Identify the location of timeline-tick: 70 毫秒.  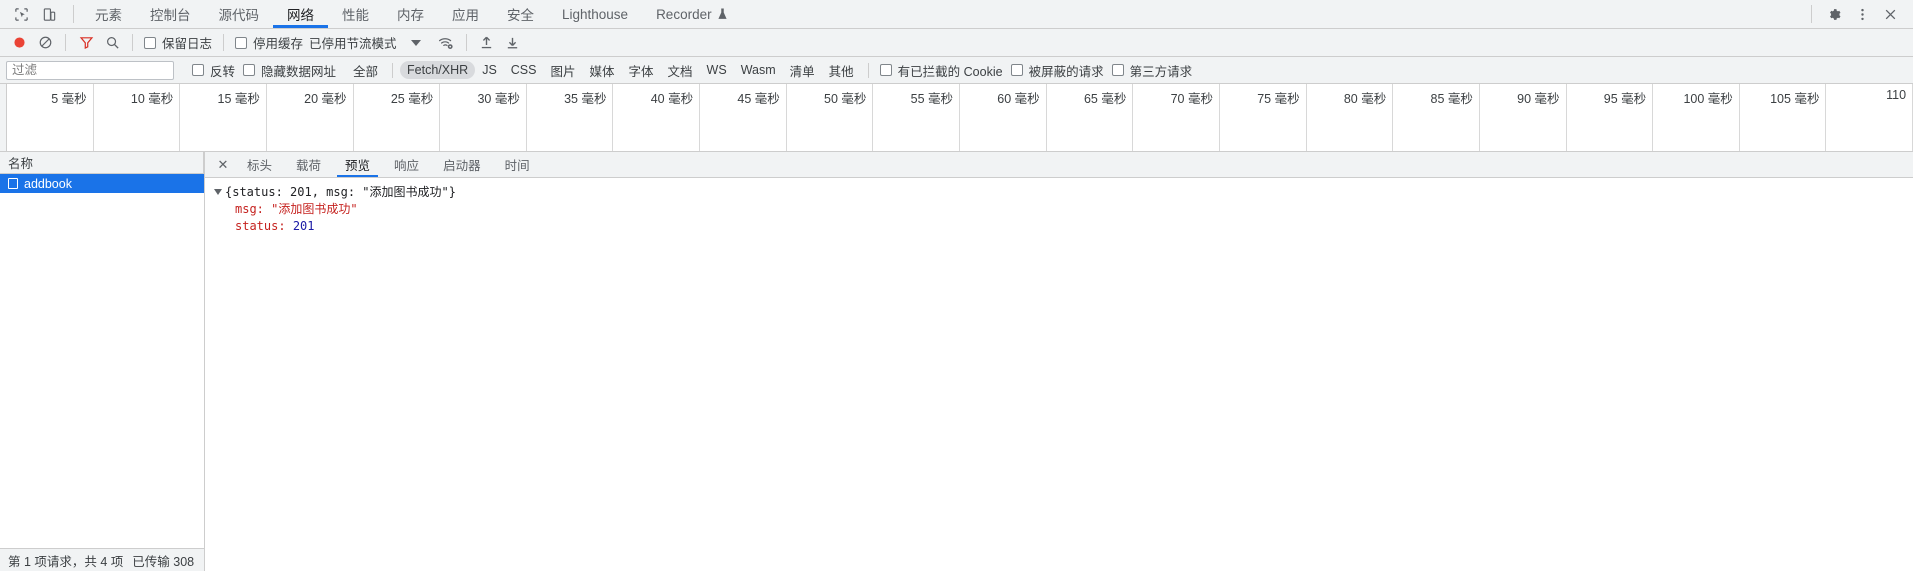
(1176, 117).